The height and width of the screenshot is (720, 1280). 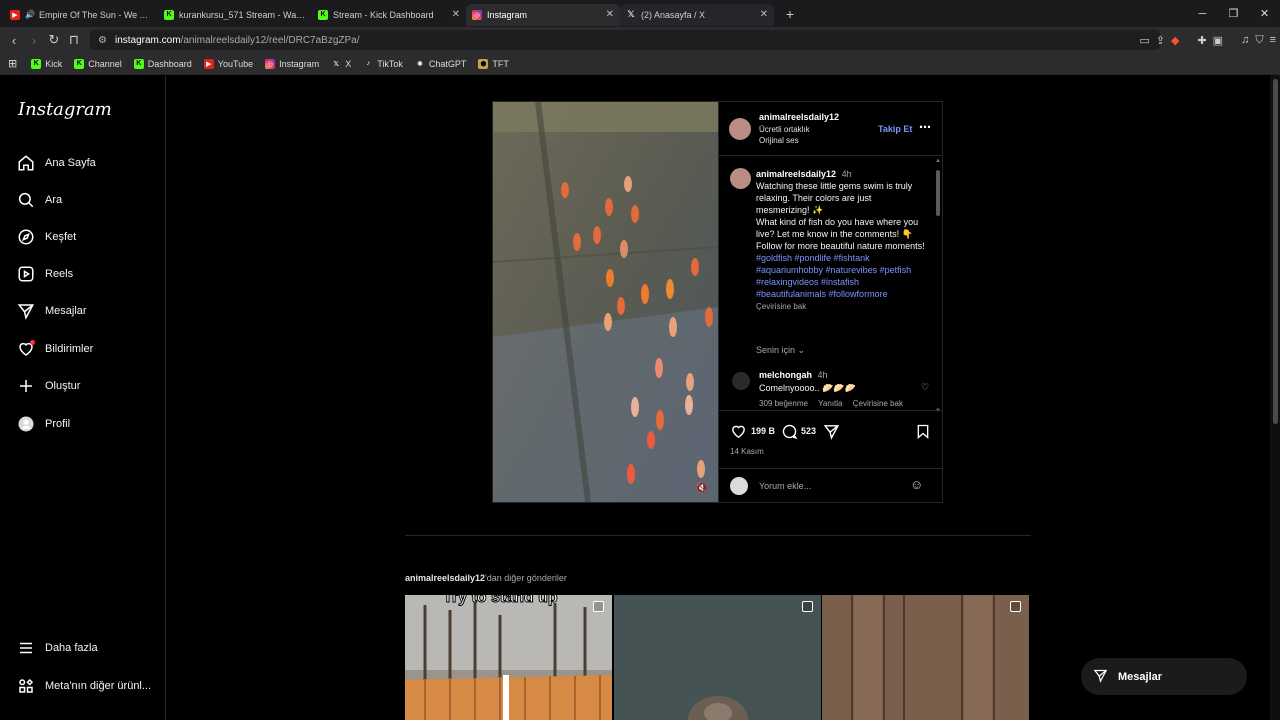 I want to click on bookmark-tft: ⬢ TFT, so click(x=493, y=63).